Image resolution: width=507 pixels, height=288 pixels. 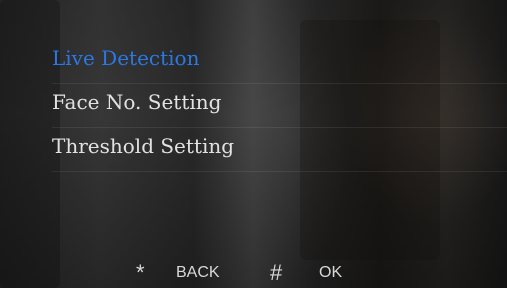 I want to click on menu-item-live-detection: Live Detection, so click(x=279, y=62).